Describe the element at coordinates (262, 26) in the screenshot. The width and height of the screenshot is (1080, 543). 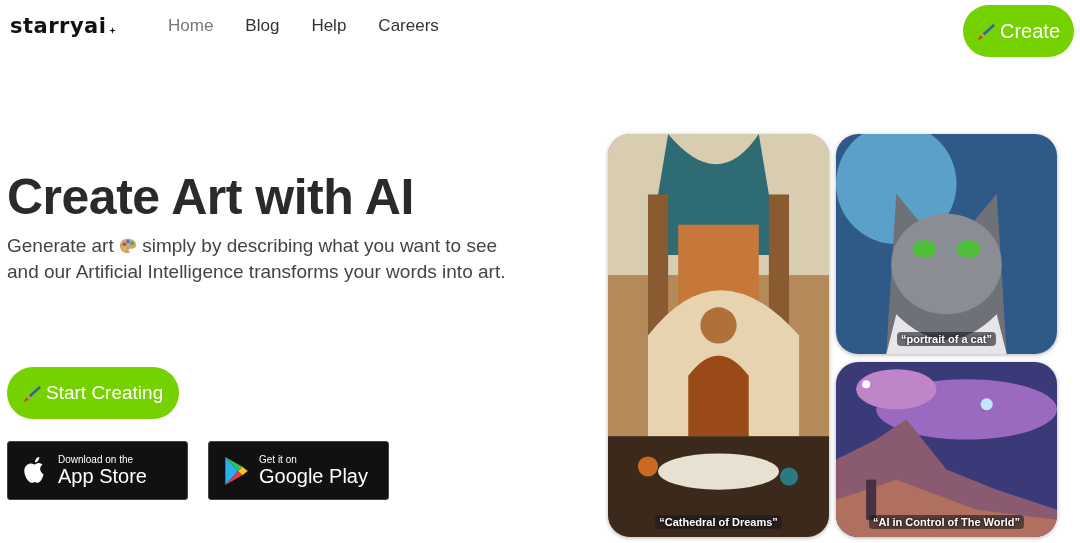
I see `nav-link: Blog` at that location.